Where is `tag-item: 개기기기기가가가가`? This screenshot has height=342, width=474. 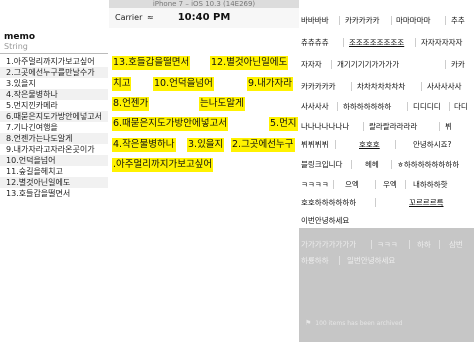 tag-item: 개기기기기가가가가 is located at coordinates (368, 65).